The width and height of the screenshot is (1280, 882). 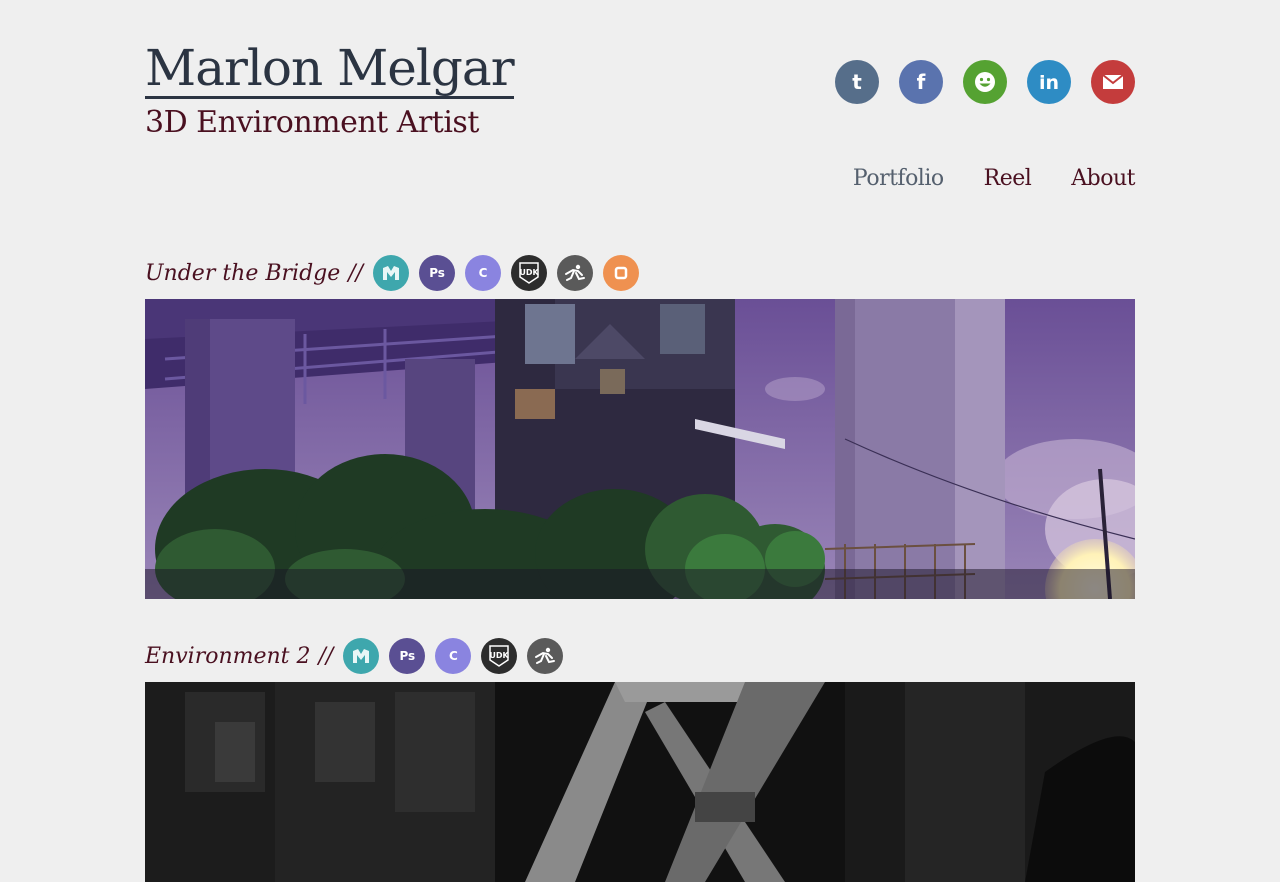 I want to click on svg-text: t, so click(x=857, y=82).